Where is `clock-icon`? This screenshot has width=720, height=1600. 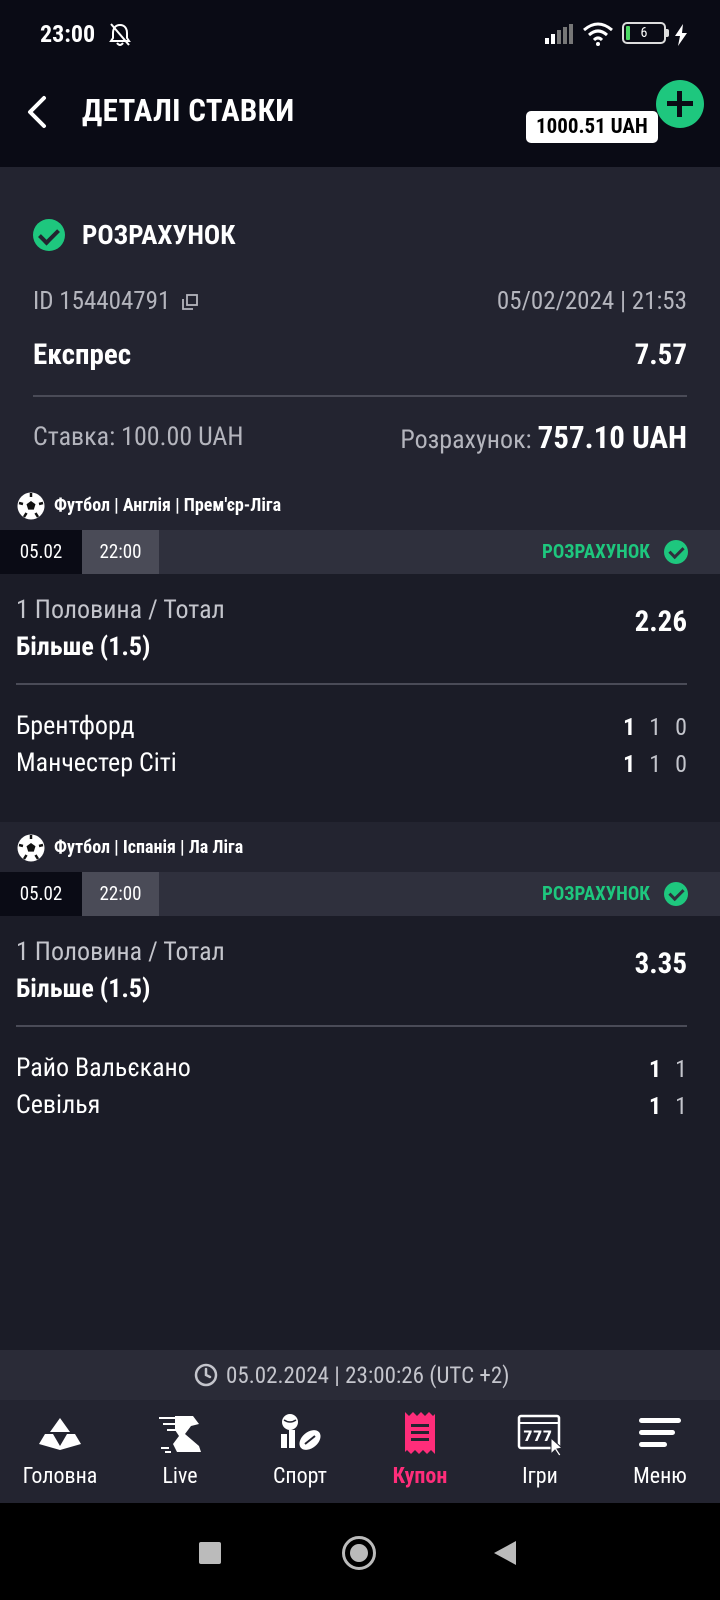 clock-icon is located at coordinates (206, 1375).